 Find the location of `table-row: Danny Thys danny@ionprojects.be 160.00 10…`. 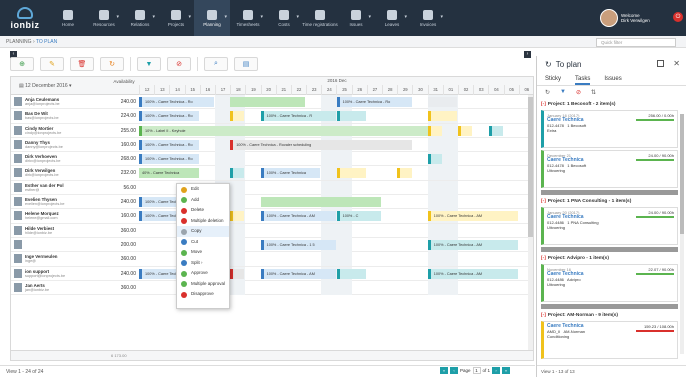

table-row: Danny Thys danny@ionprojects.be 160.00 10… is located at coordinates (272, 145).